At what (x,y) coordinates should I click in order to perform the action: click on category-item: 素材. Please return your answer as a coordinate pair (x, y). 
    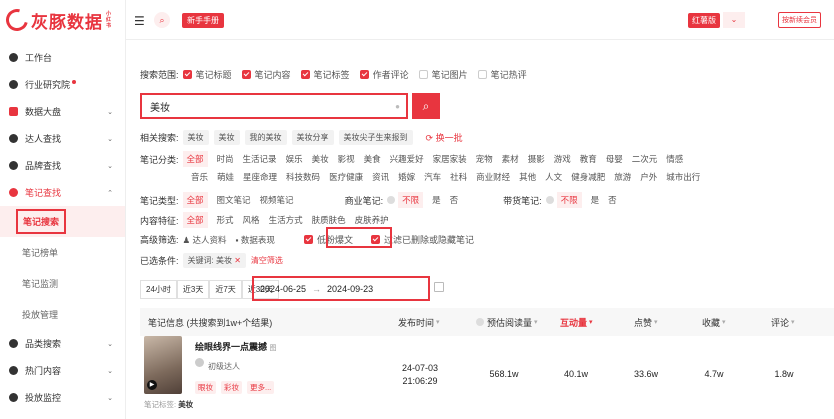
    Looking at the image, I should click on (510, 159).